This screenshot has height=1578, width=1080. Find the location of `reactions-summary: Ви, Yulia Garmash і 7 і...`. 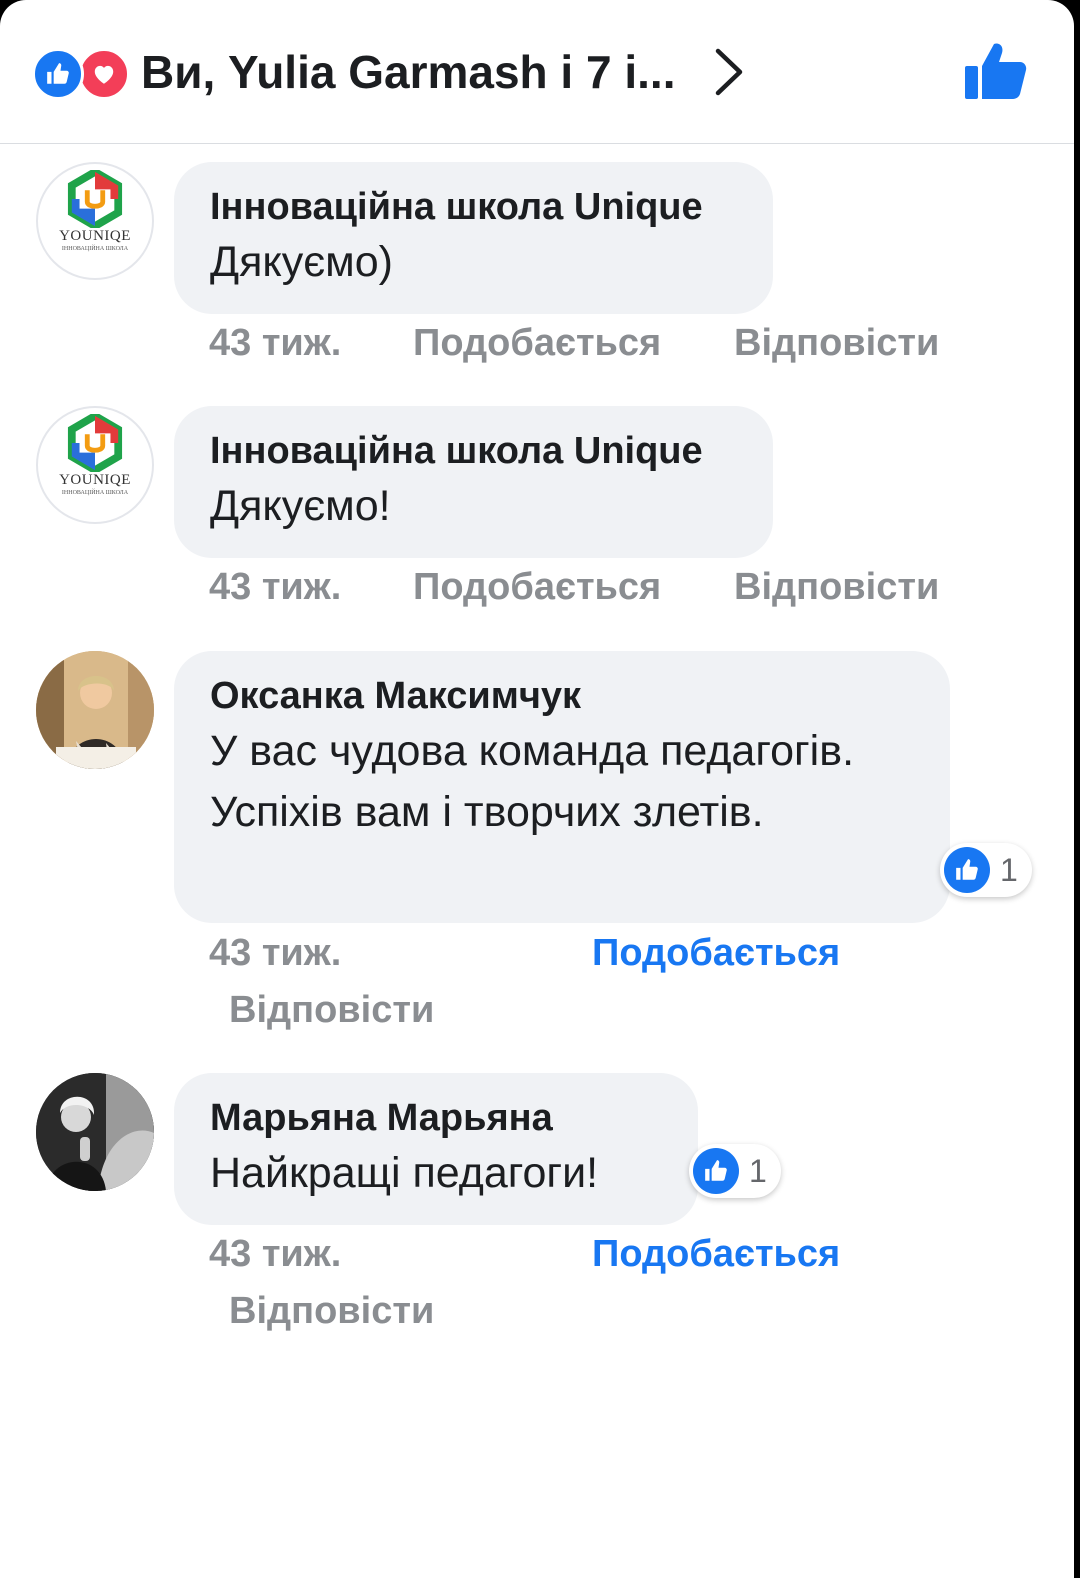

reactions-summary: Ви, Yulia Garmash і 7 і... is located at coordinates (408, 72).